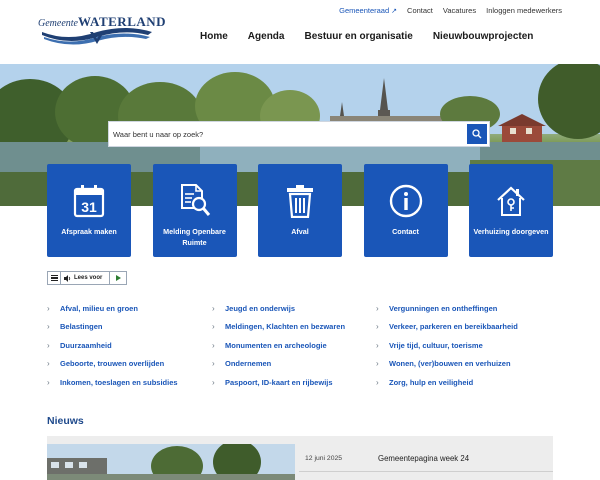 The height and width of the screenshot is (480, 600). Describe the element at coordinates (65, 421) in the screenshot. I see `news-heading: Nieuws` at that location.